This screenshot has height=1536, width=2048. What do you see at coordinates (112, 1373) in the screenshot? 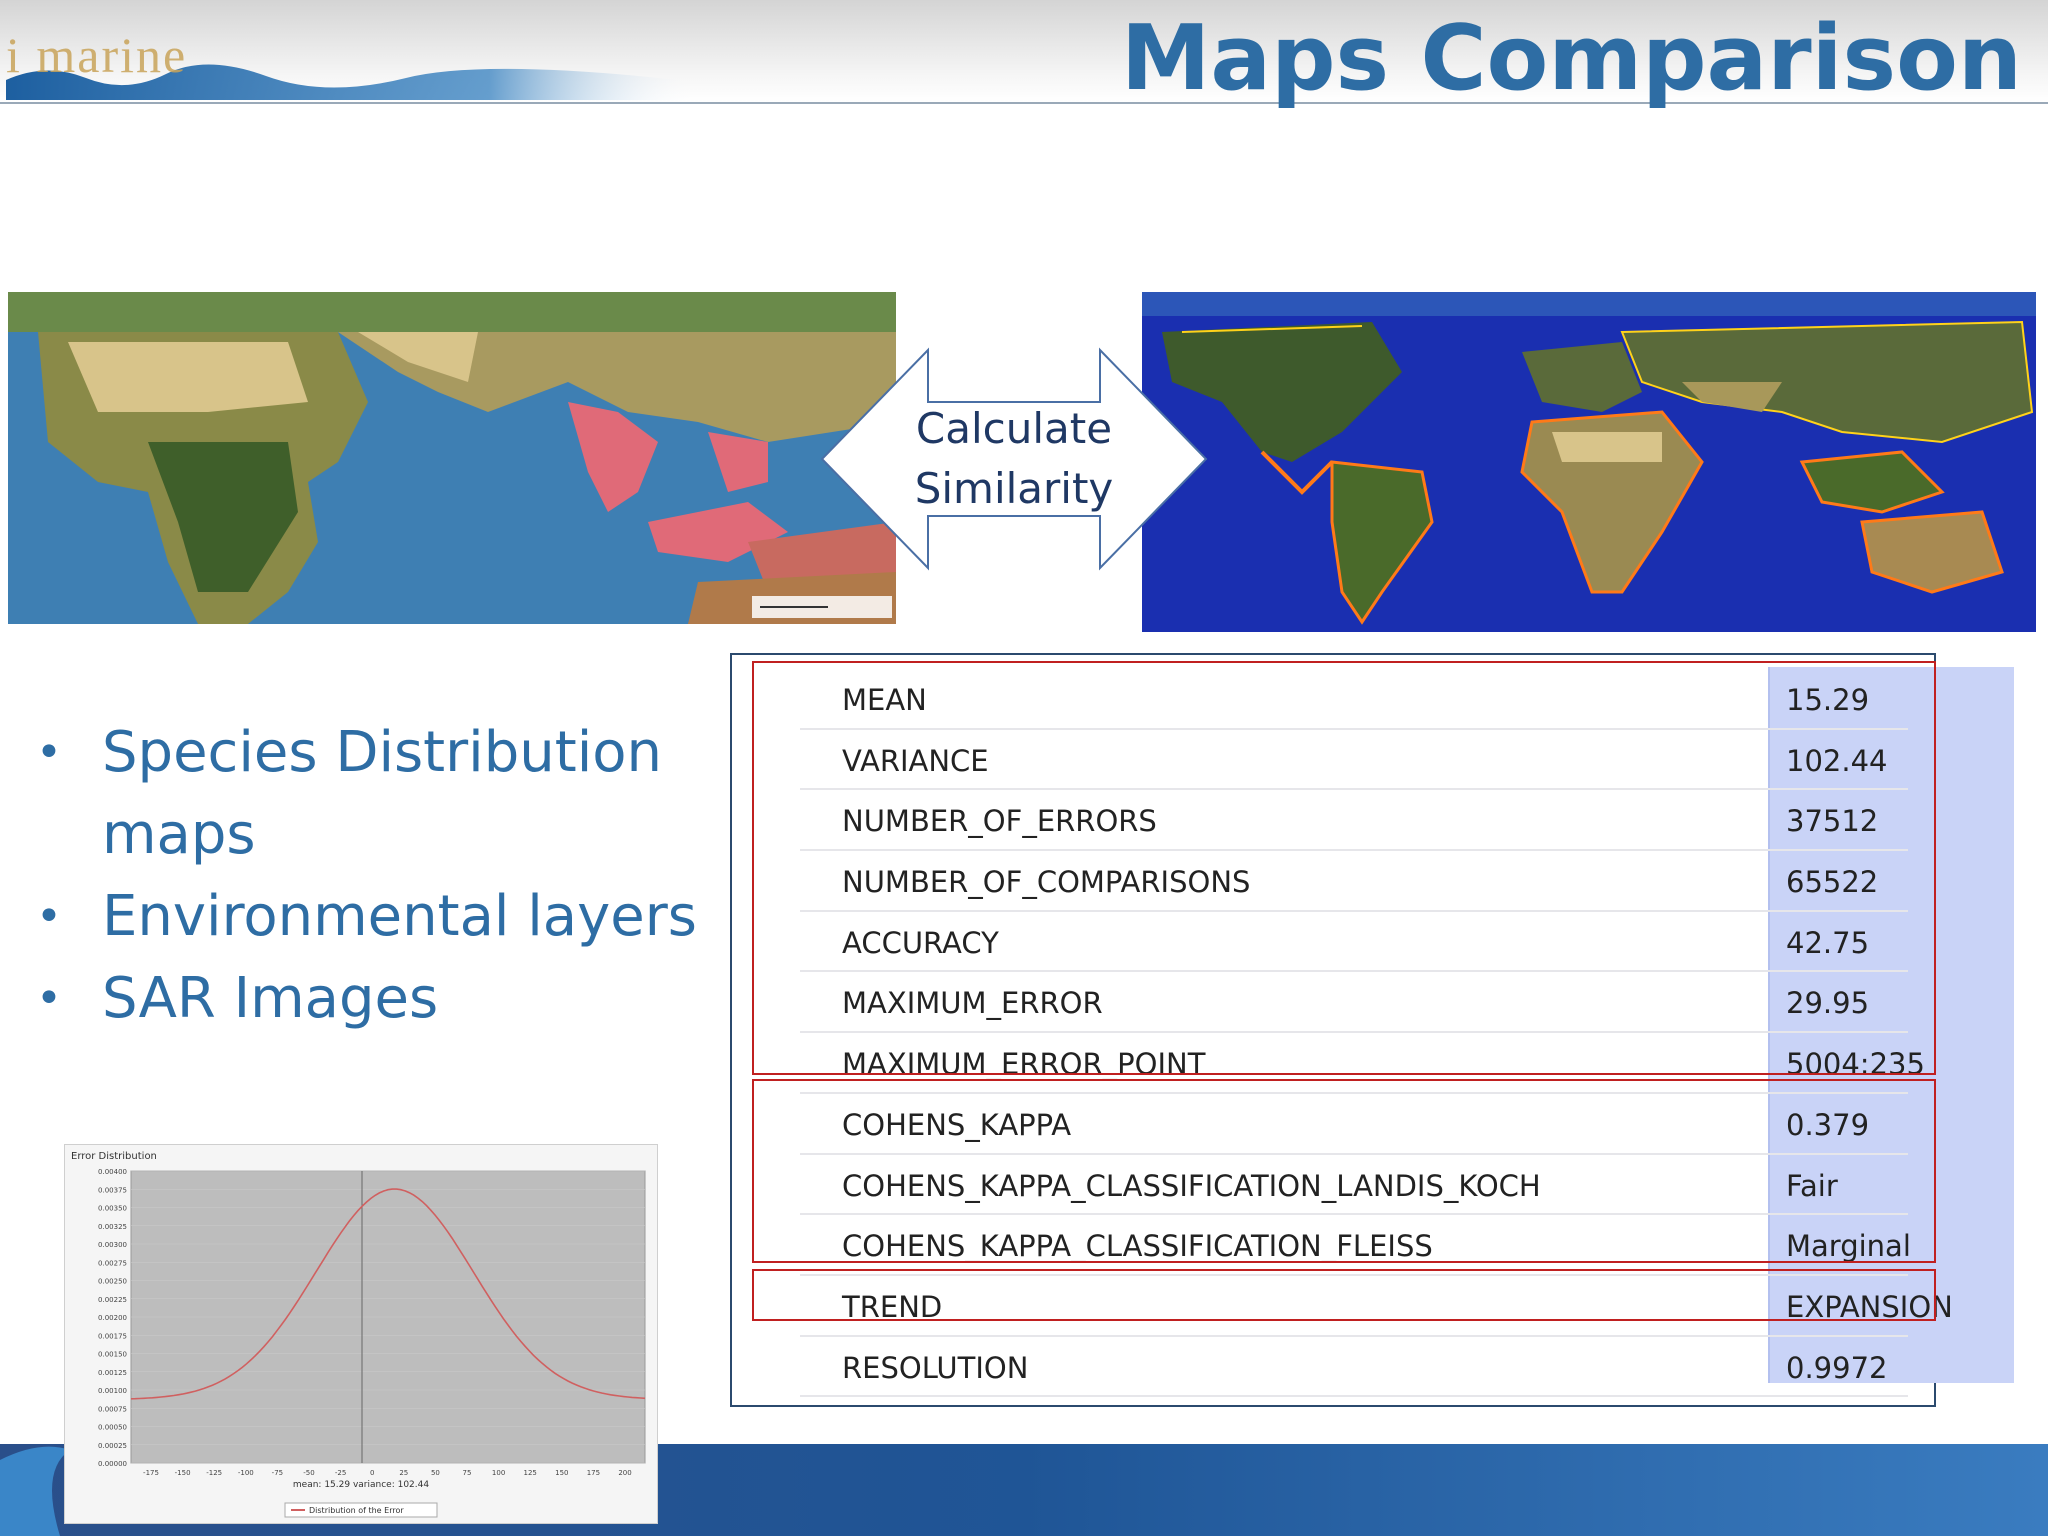
I see `y-tick-label: 0.00125` at bounding box center [112, 1373].